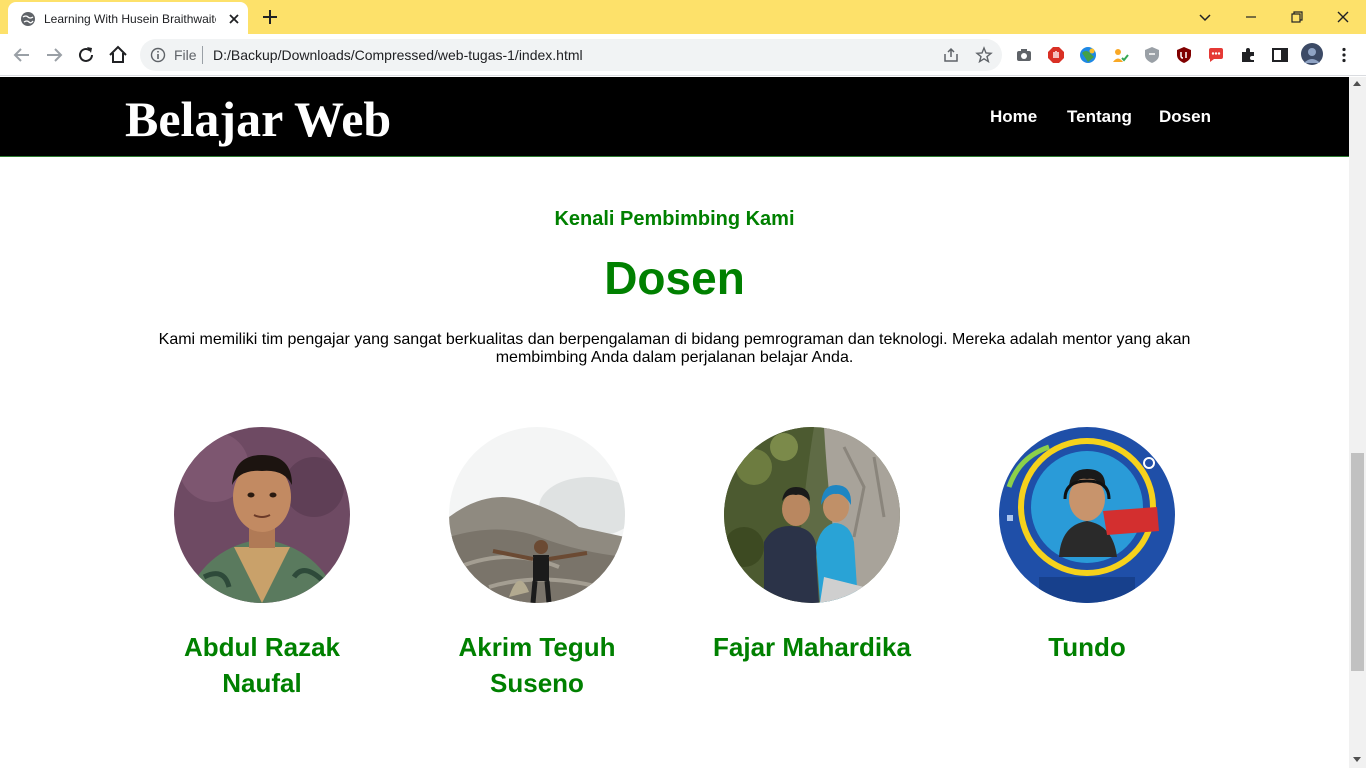 The image size is (1366, 768). Describe the element at coordinates (1251, 17) in the screenshot. I see `minimize-icon` at that location.